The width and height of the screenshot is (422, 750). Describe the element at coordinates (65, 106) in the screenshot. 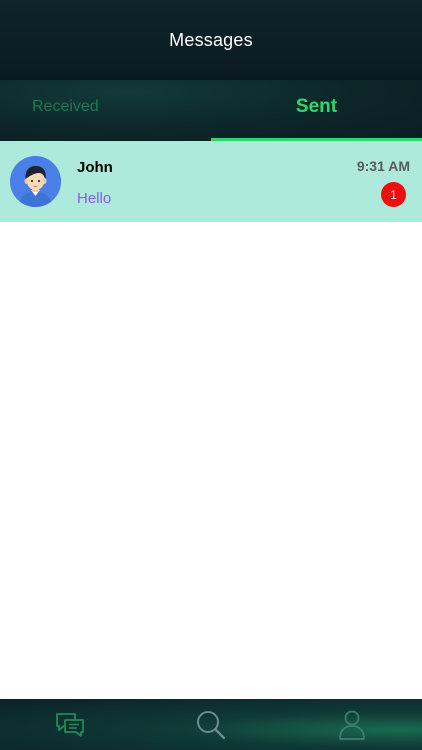

I see `tab-received-label: Received` at that location.